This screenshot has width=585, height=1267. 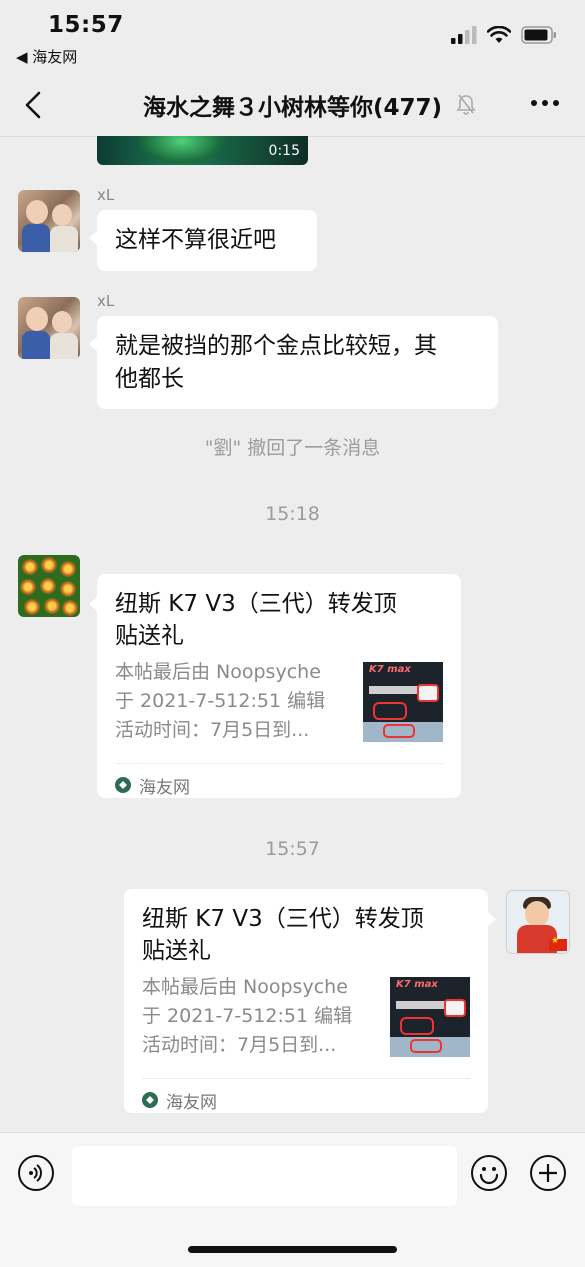 I want to click on message-text-line: 就是被挡的那个金点比较短，其, so click(x=276, y=346).